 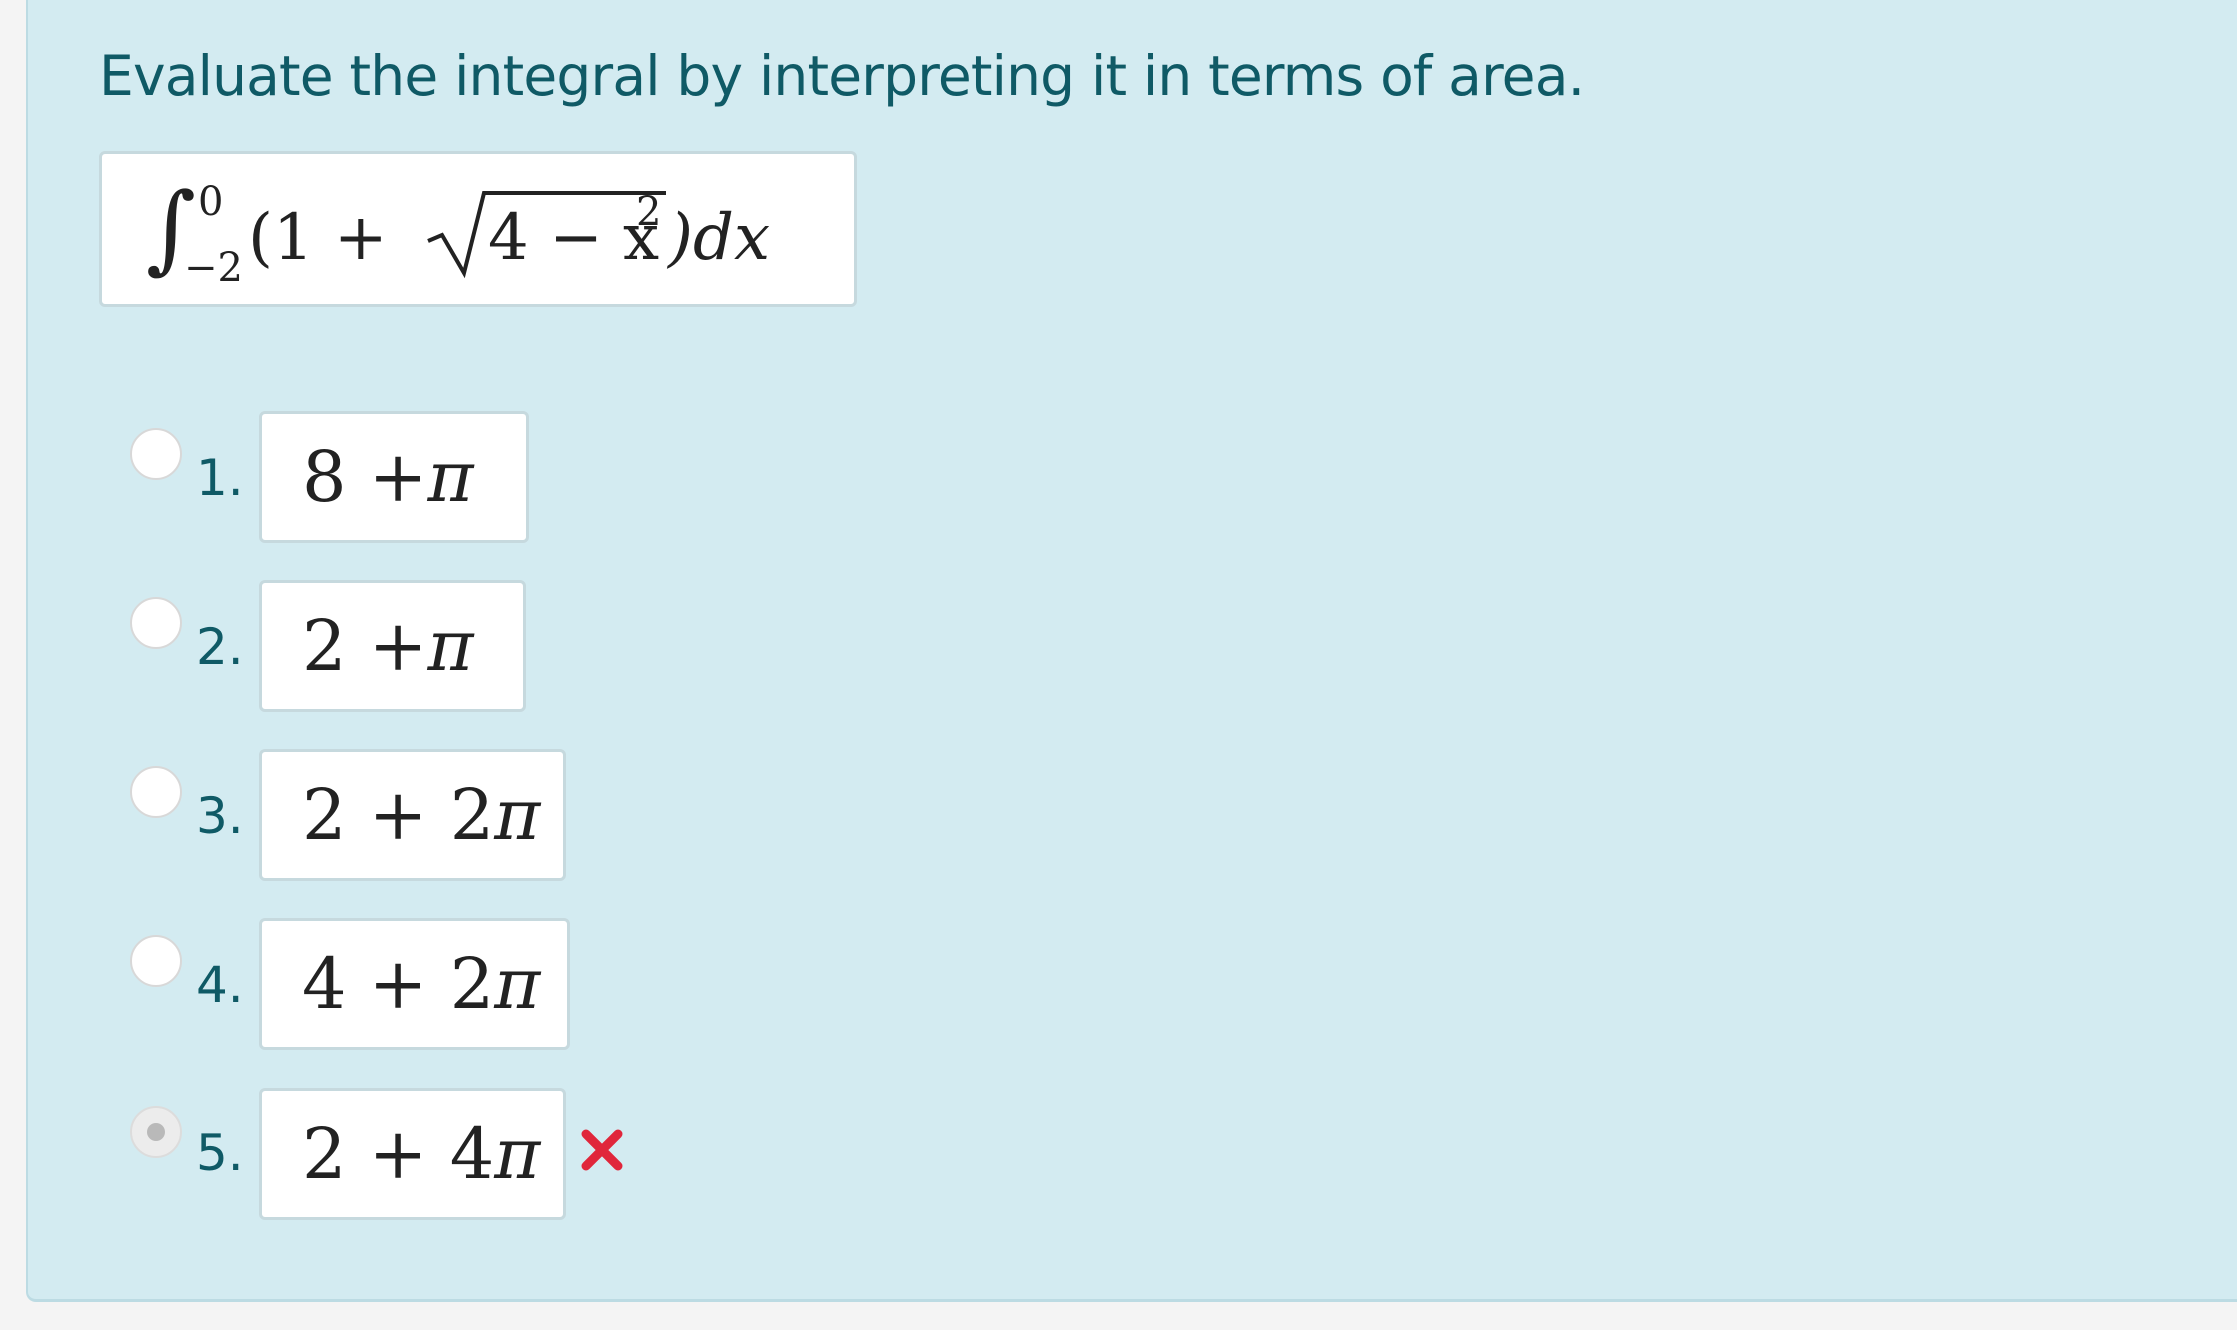 I want to click on option-2-pi: π, so click(x=450, y=646).